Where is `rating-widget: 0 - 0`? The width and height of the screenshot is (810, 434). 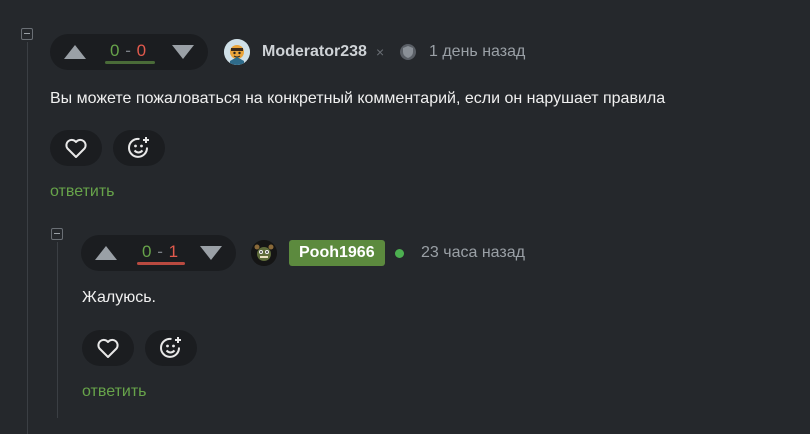
rating-widget: 0 - 0 is located at coordinates (129, 52).